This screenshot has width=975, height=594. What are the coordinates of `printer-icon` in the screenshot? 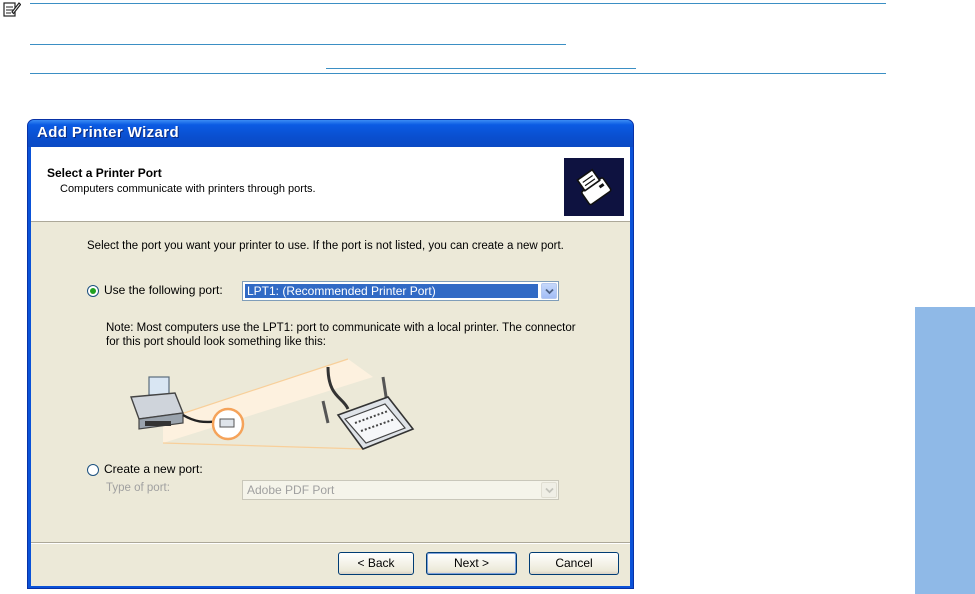 It's located at (175, 403).